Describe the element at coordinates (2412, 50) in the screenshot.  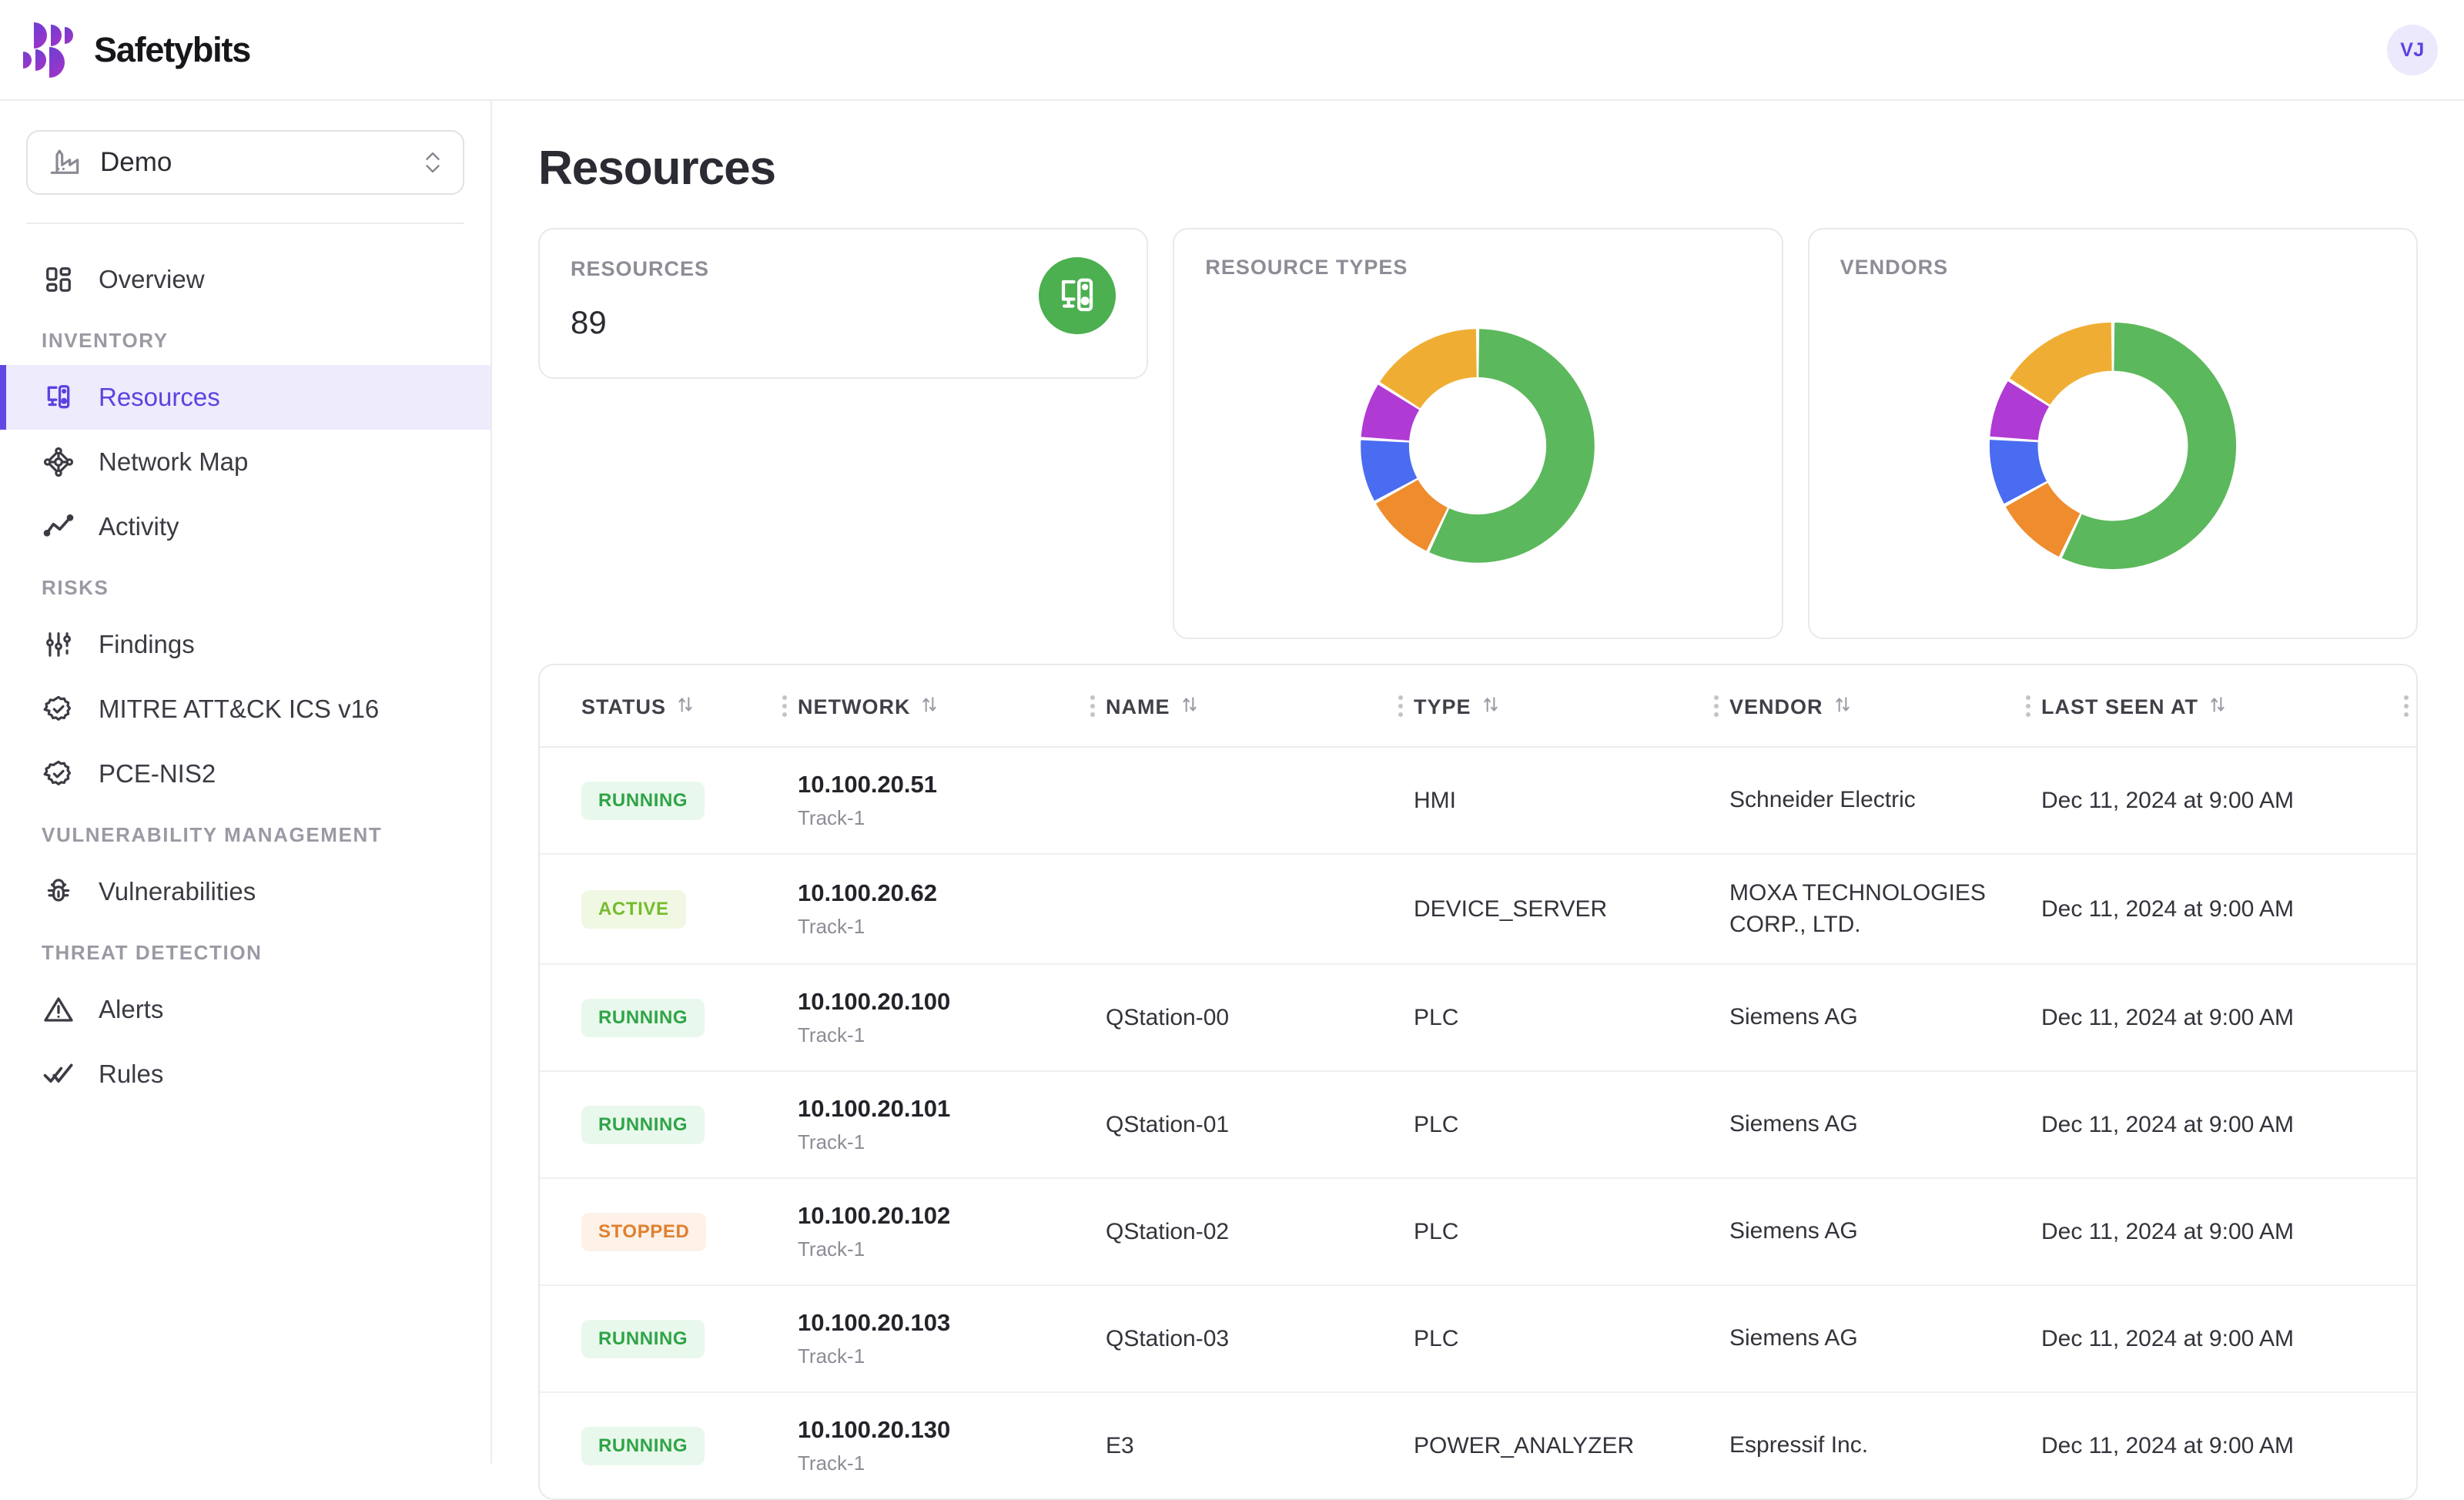
I see `avatar: VJ` at that location.